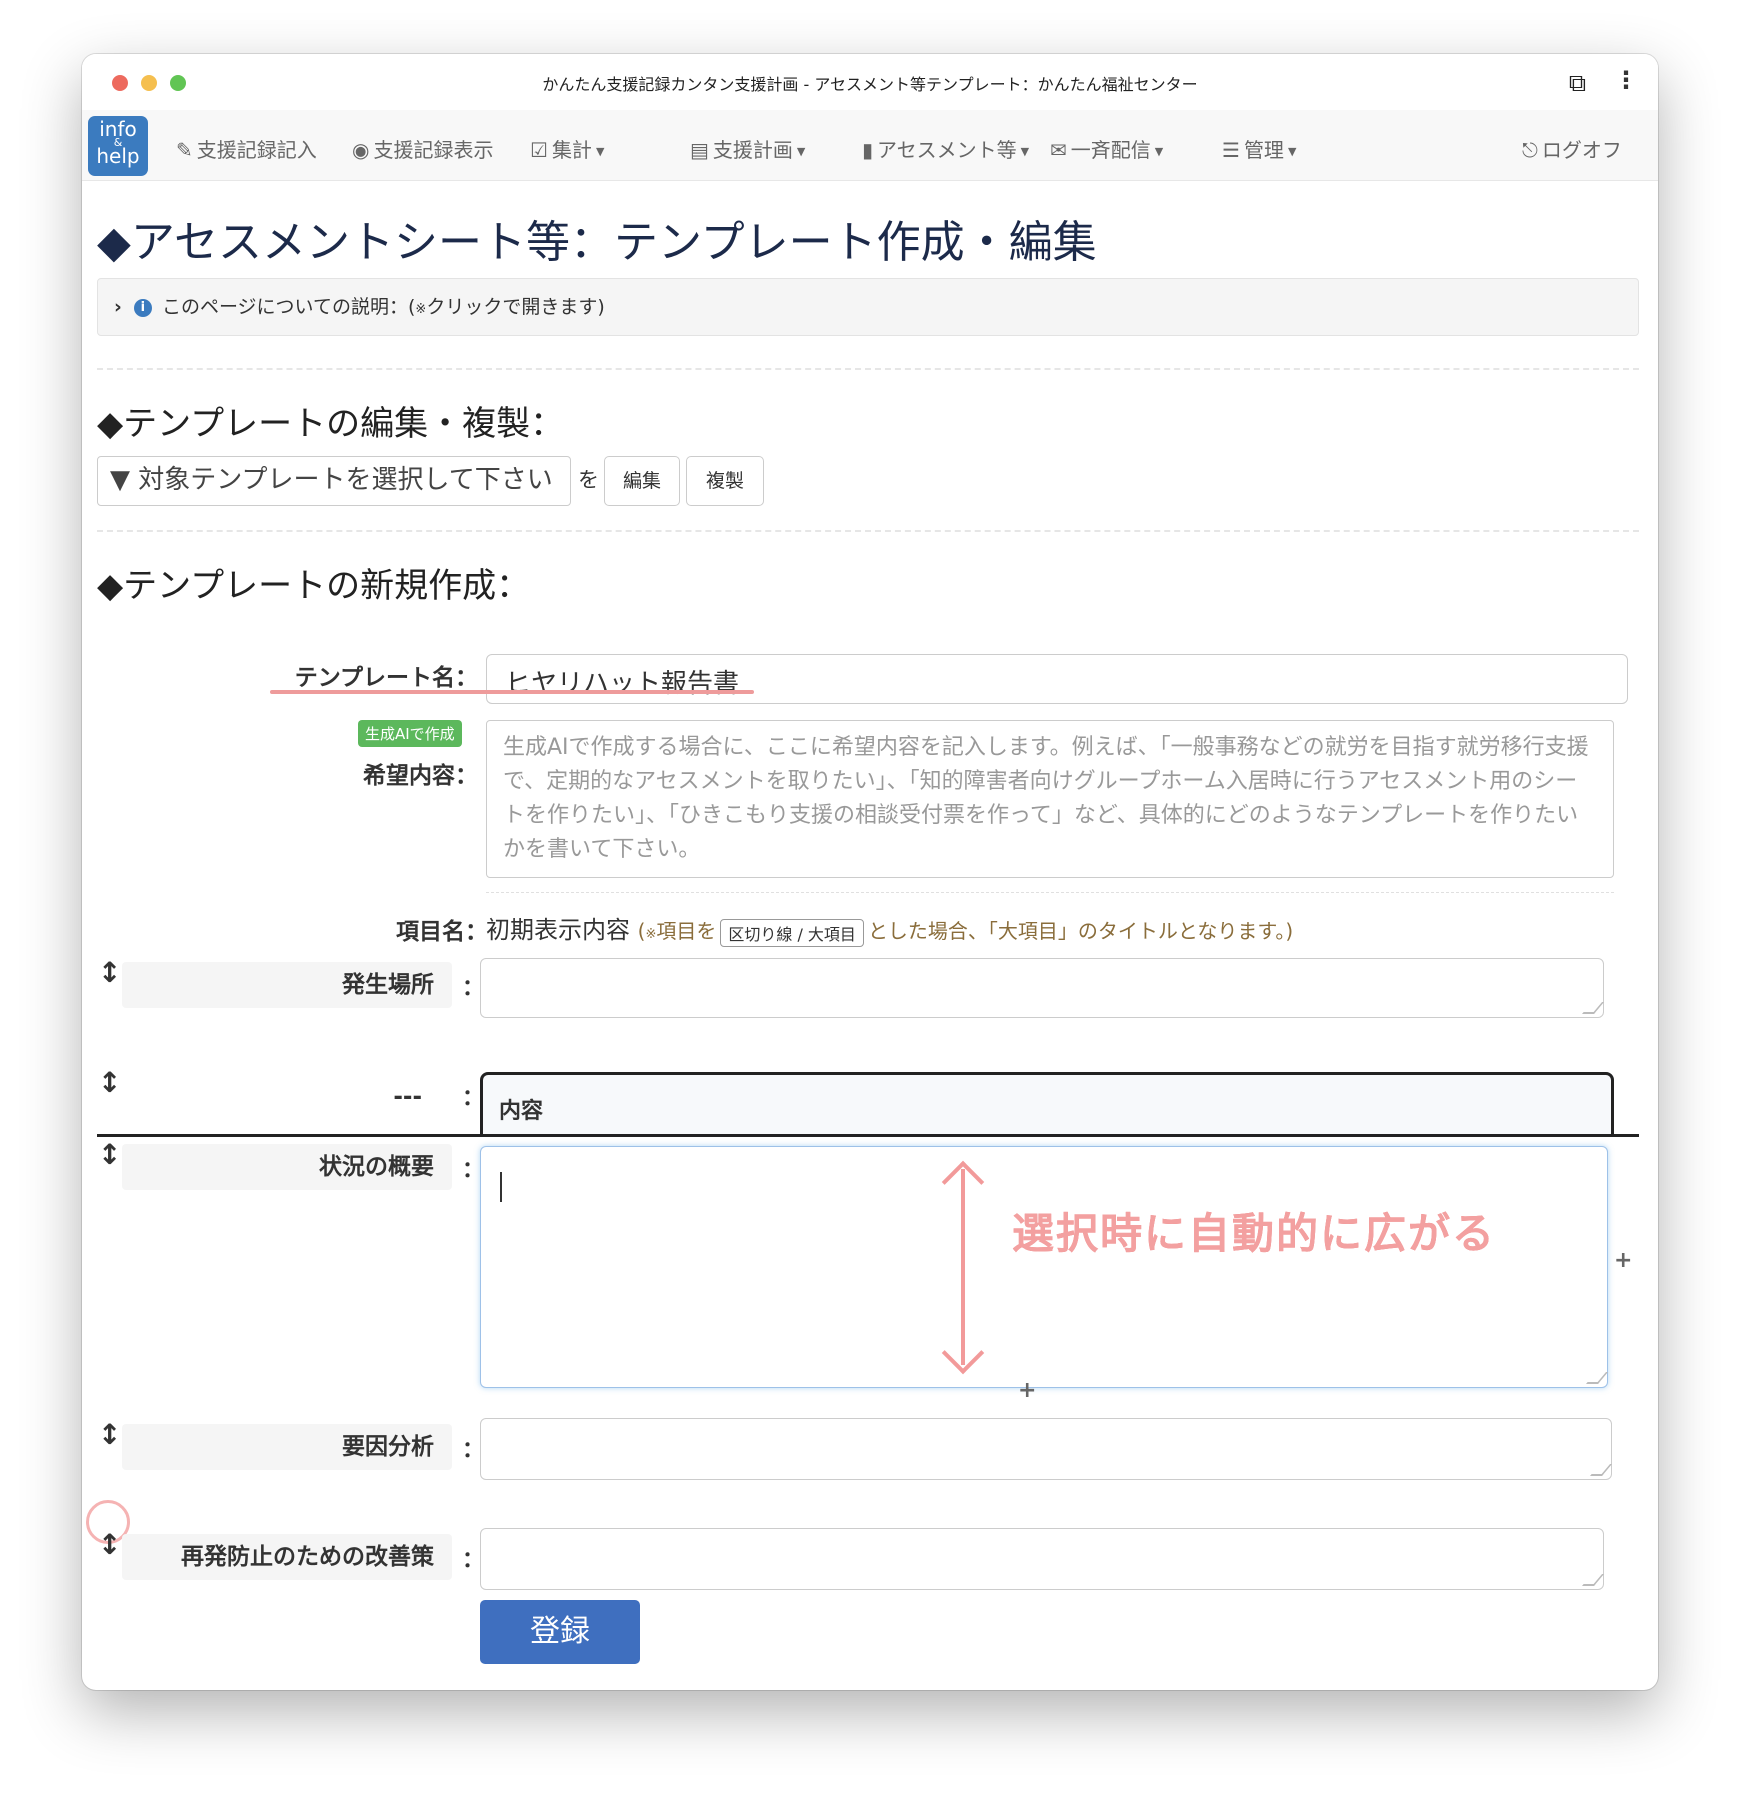  What do you see at coordinates (567, 148) in the screenshot?
I see `nav-aggregate: ☑ 集計 ▼` at bounding box center [567, 148].